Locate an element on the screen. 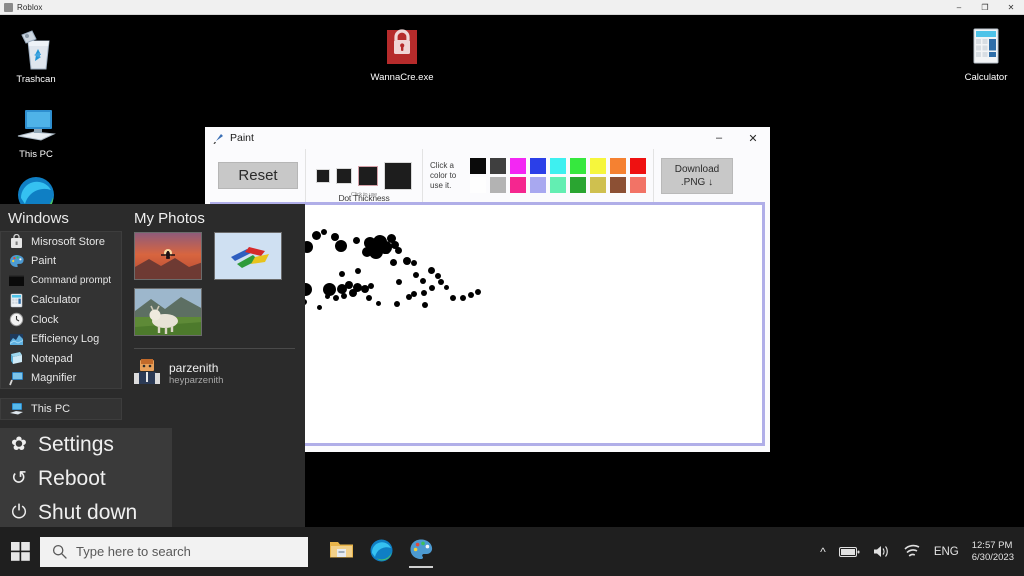 The width and height of the screenshot is (1024, 576). sidebar-item-calculator: Calculator is located at coordinates (61, 301).